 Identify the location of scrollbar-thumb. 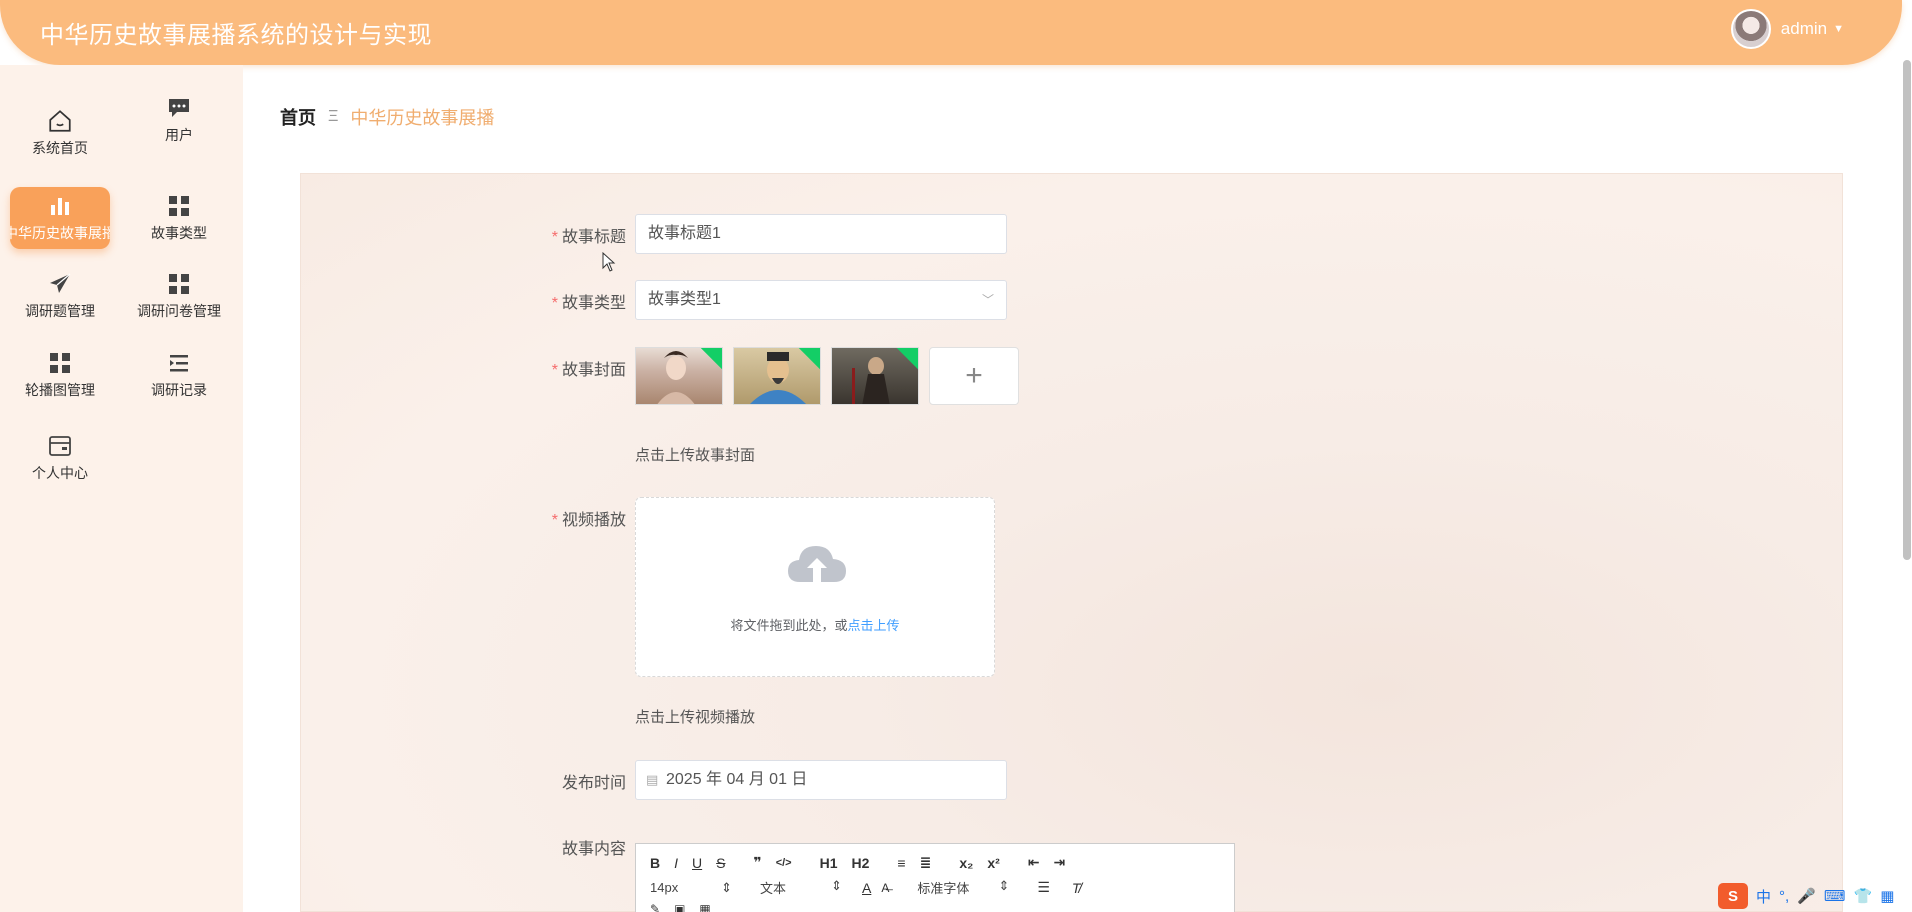
(1907, 310).